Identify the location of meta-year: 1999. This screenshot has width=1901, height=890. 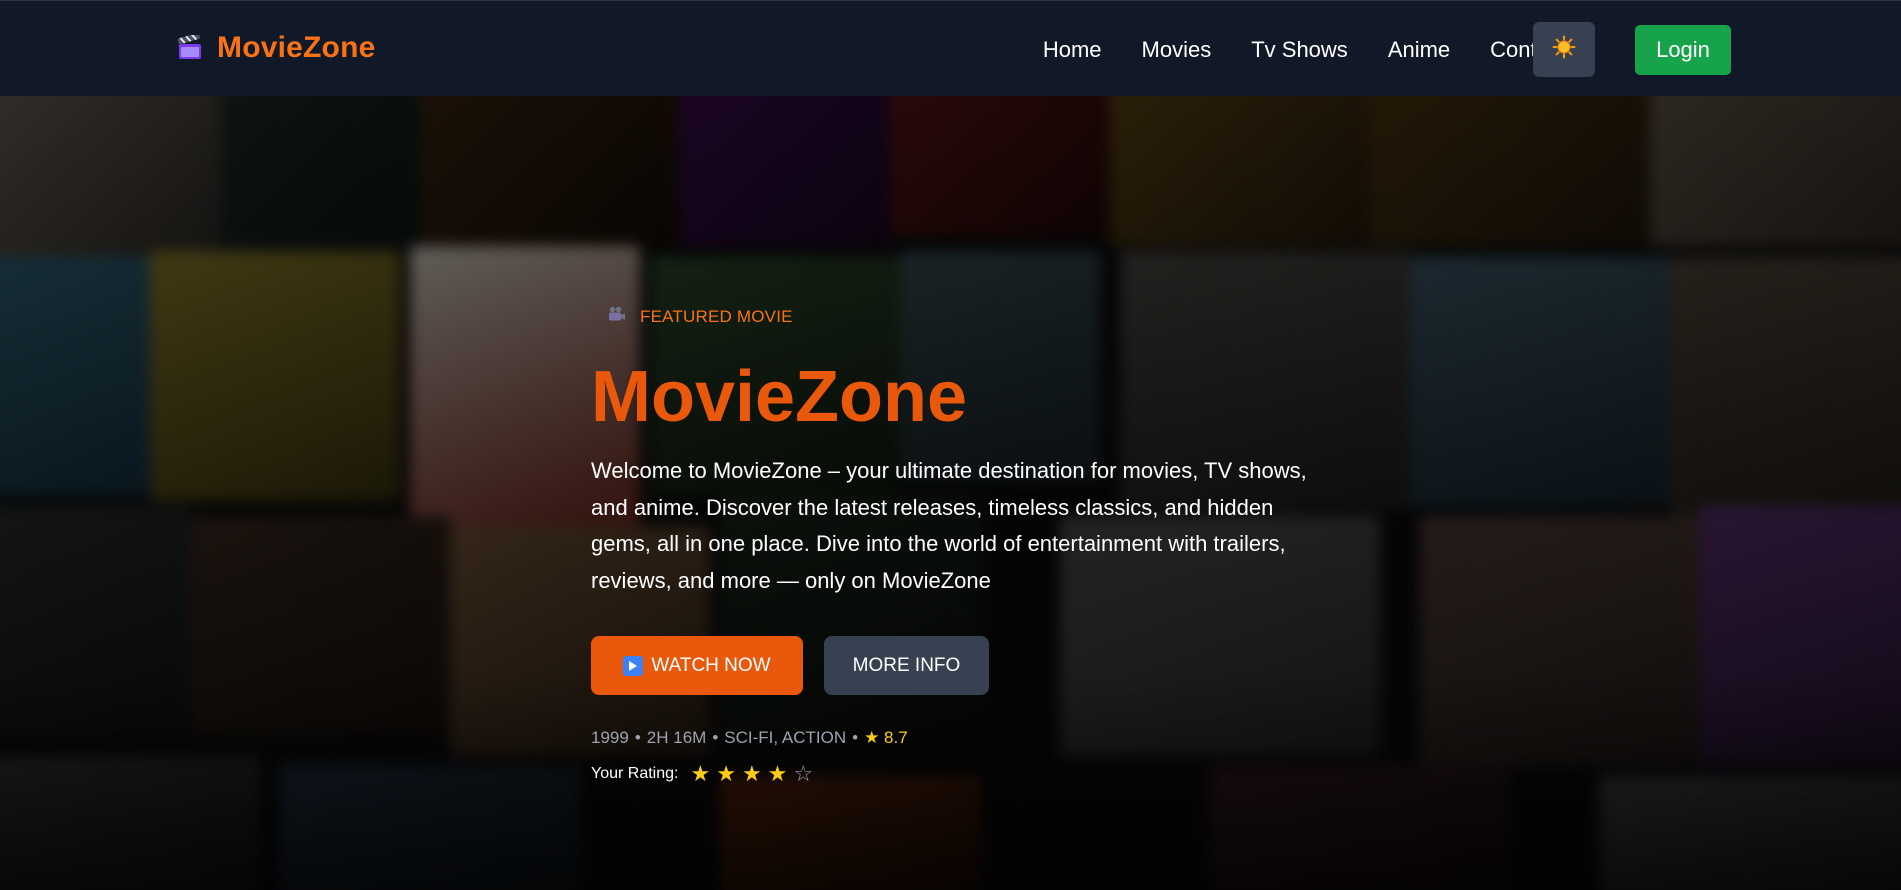
(610, 737).